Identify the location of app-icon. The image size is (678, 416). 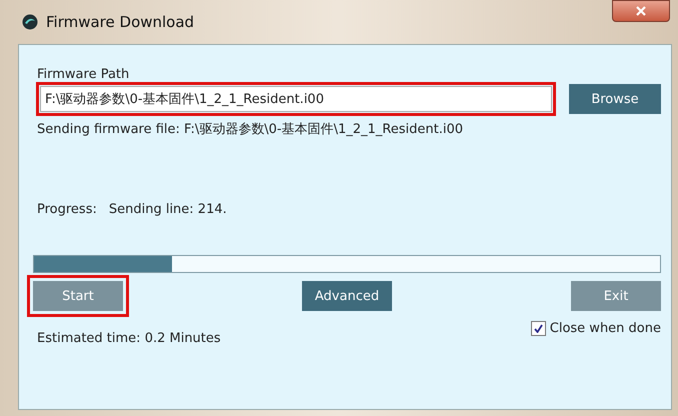
(30, 22).